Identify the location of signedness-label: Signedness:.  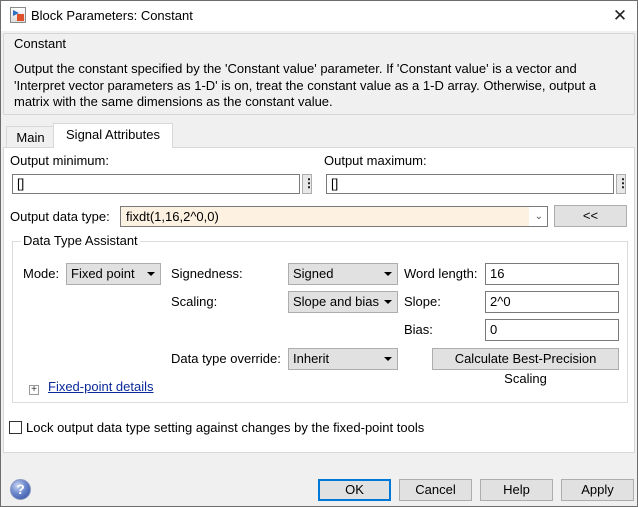
(207, 273).